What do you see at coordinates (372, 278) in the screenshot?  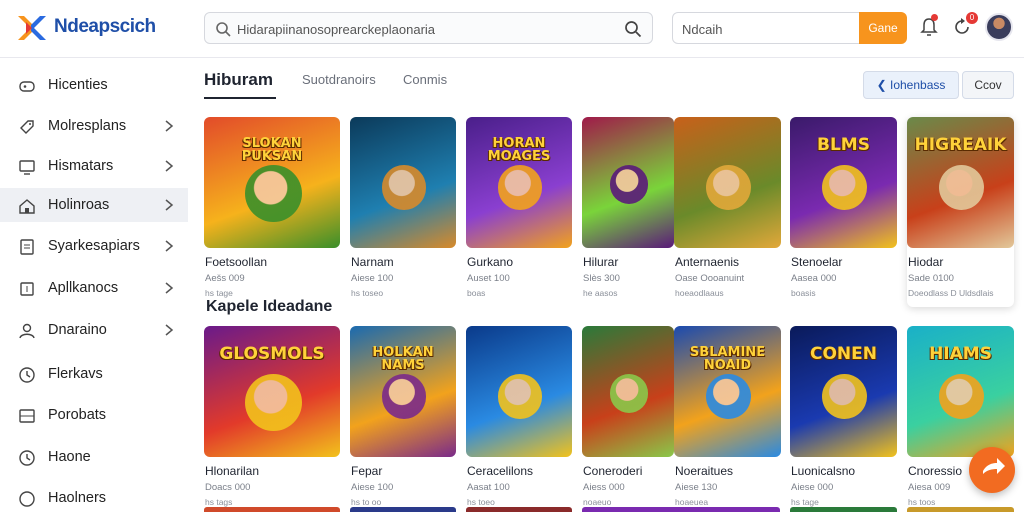 I see `game-meta: Aiese 100` at bounding box center [372, 278].